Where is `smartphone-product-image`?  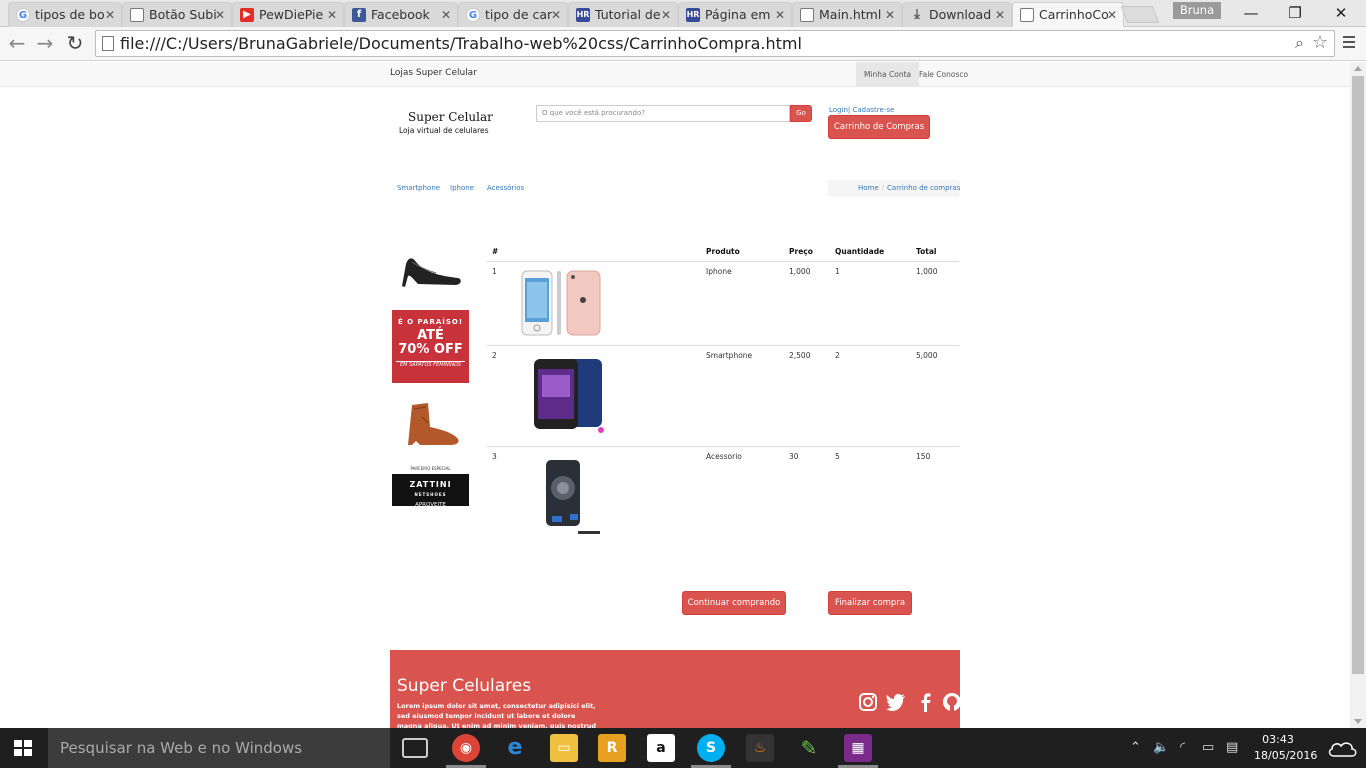
smartphone-product-image is located at coordinates (569, 396).